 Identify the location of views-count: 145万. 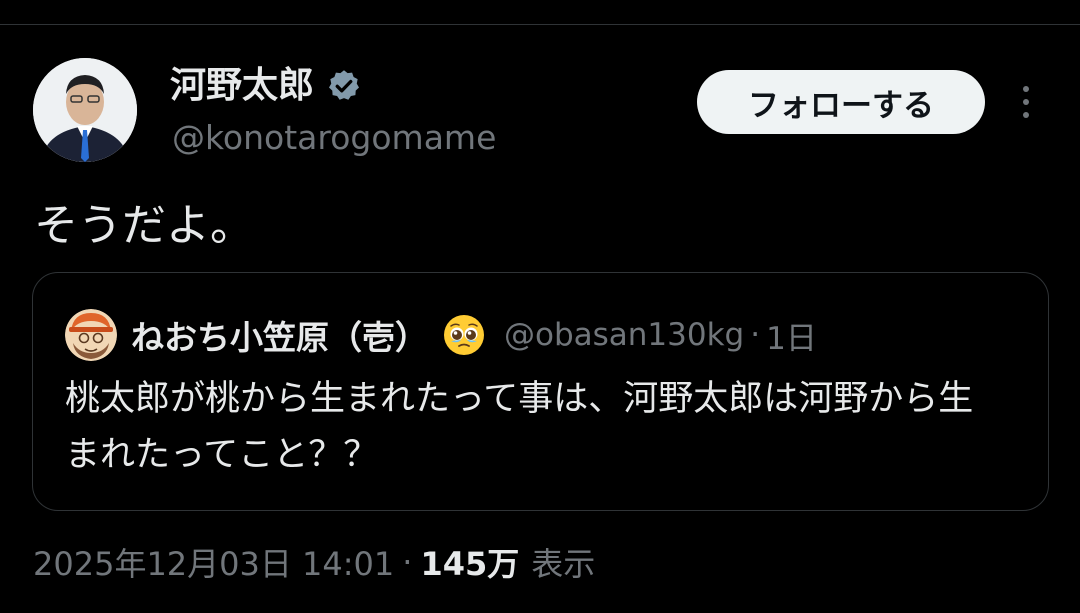
(470, 564).